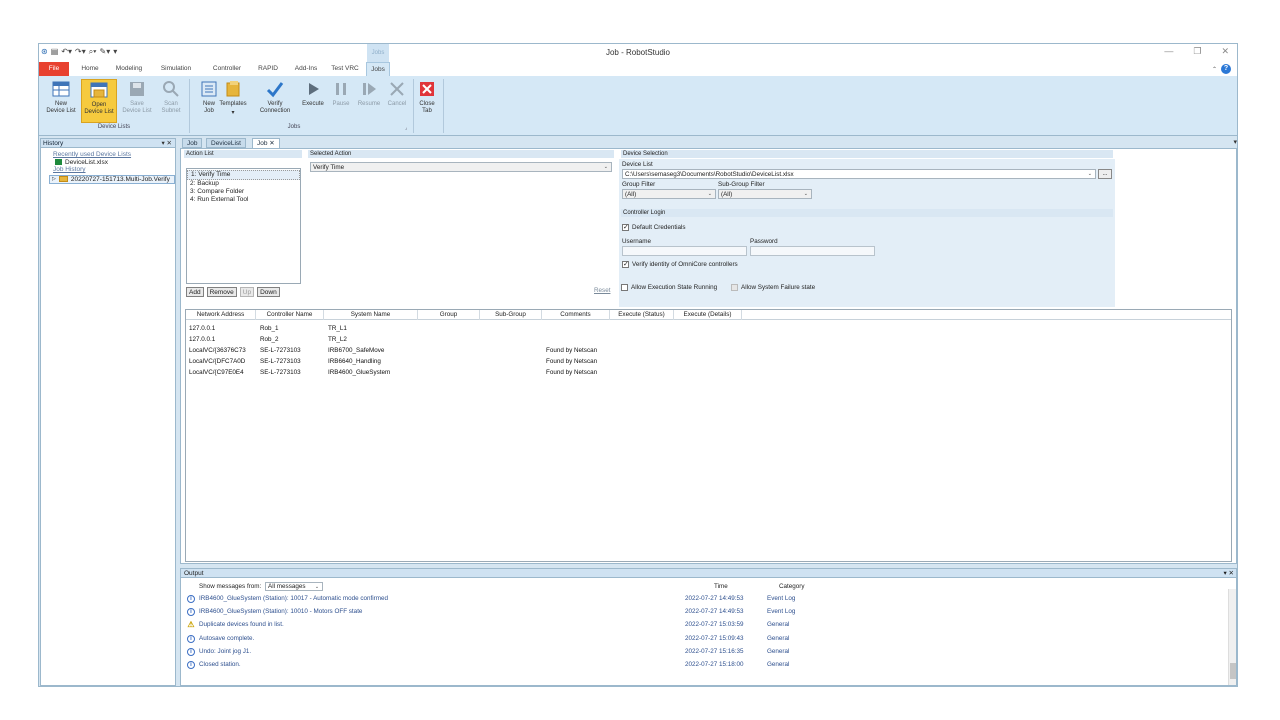 This screenshot has width=1280, height=720. Describe the element at coordinates (639, 184) in the screenshot. I see `group-filter-label: Group Filter` at that location.